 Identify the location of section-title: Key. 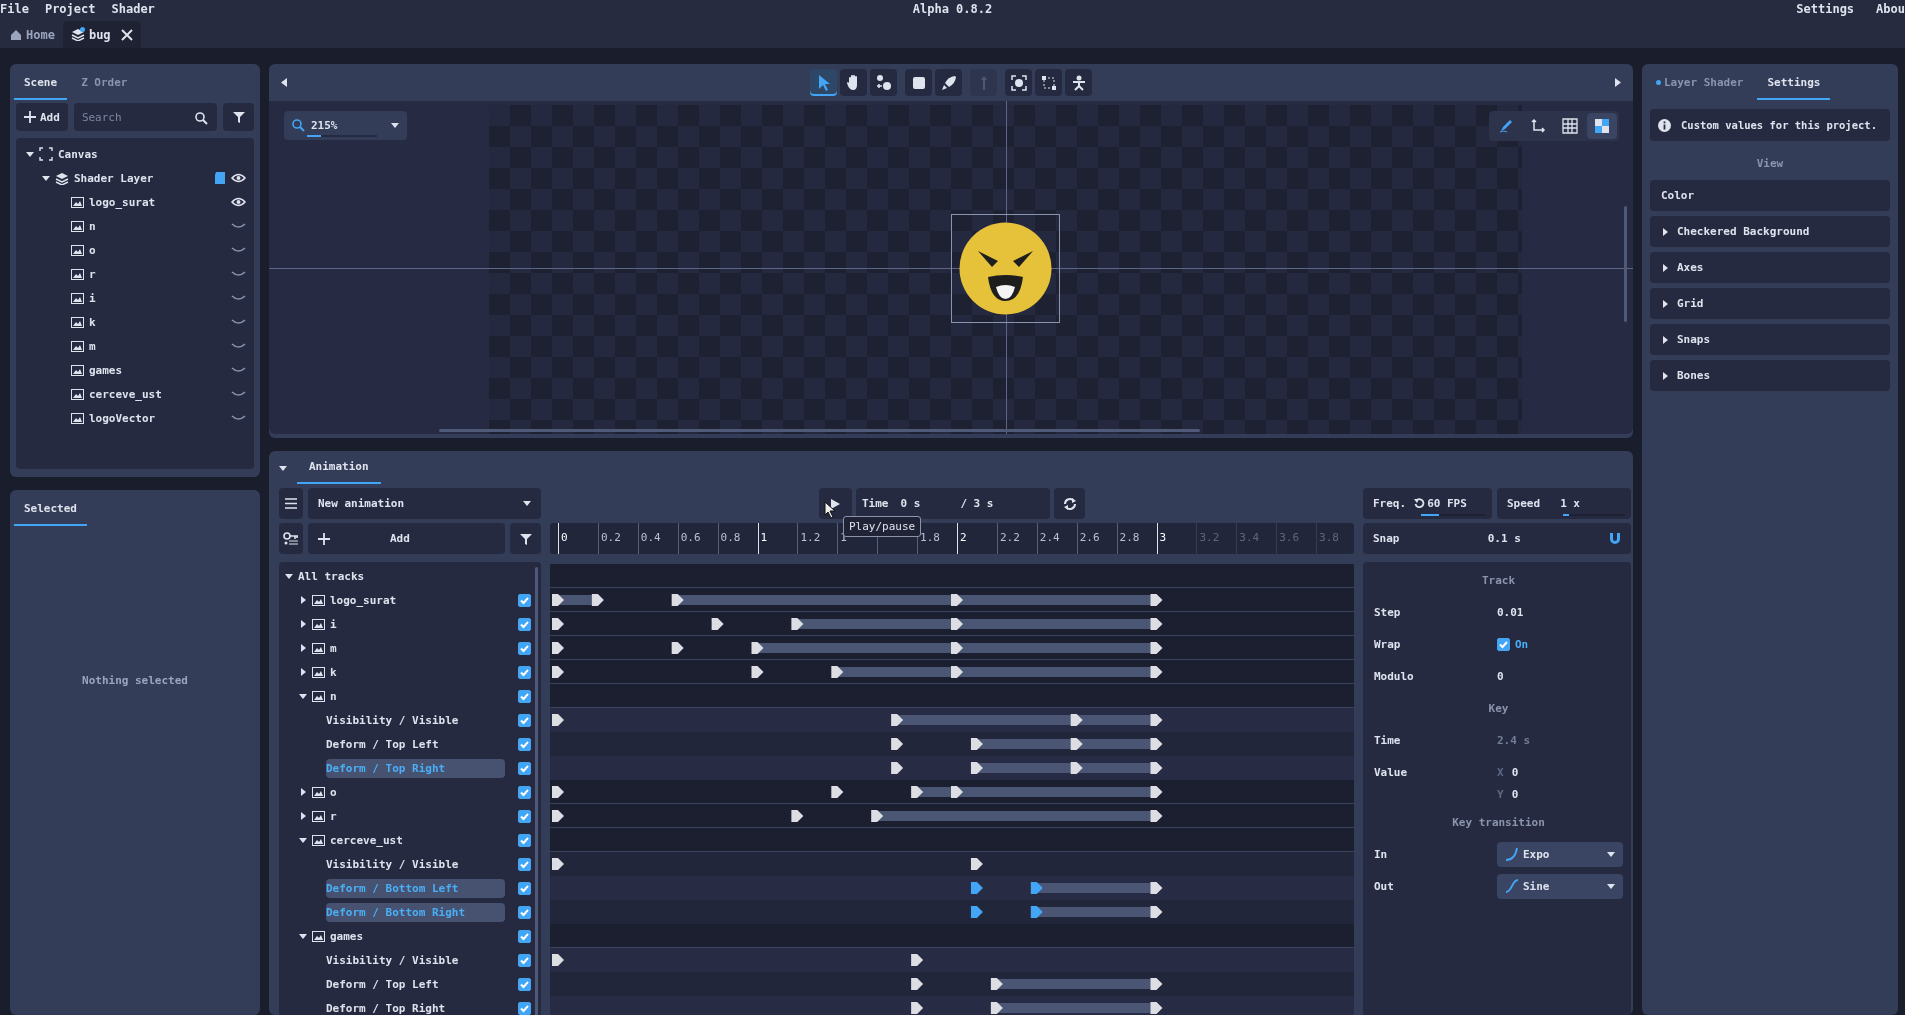
(1498, 708).